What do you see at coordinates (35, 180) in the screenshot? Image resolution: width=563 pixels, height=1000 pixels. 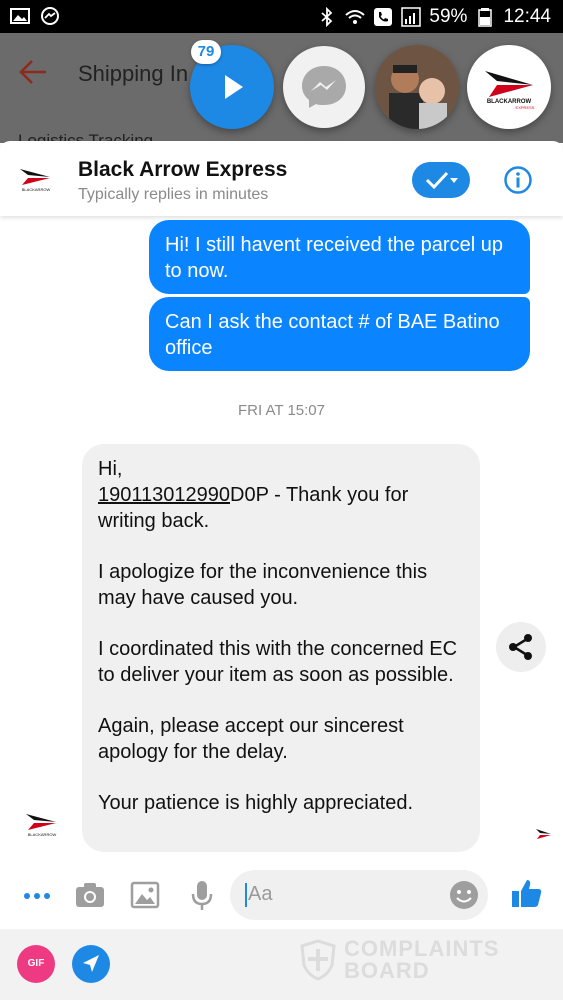 I see `black-arrow-logo: BLACKARROW` at bounding box center [35, 180].